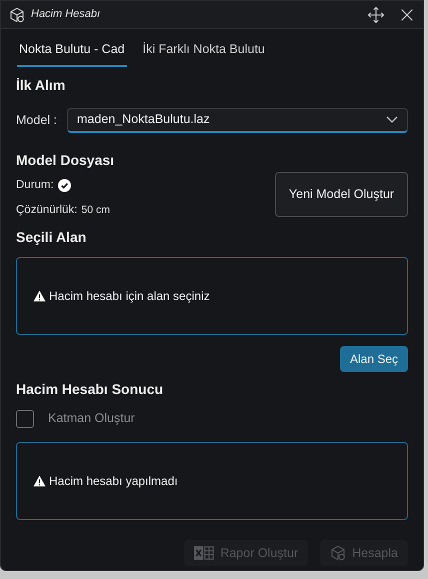 The width and height of the screenshot is (428, 579). I want to click on chevron-down-icon, so click(392, 120).